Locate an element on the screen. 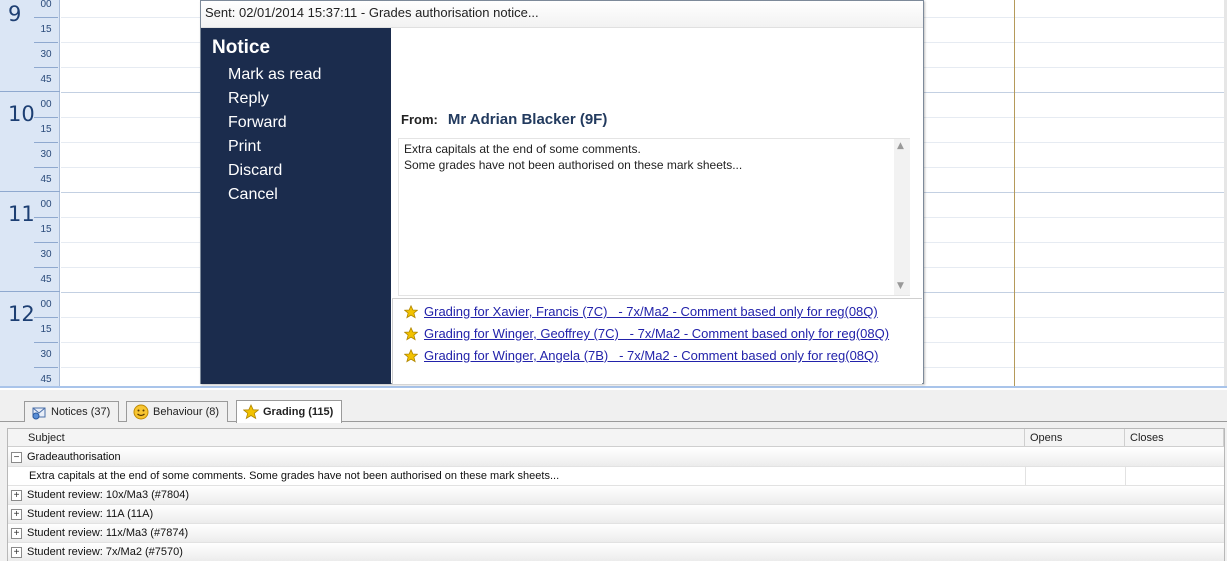 The height and width of the screenshot is (561, 1227). scroll-down-icon: ▼ is located at coordinates (900, 286).